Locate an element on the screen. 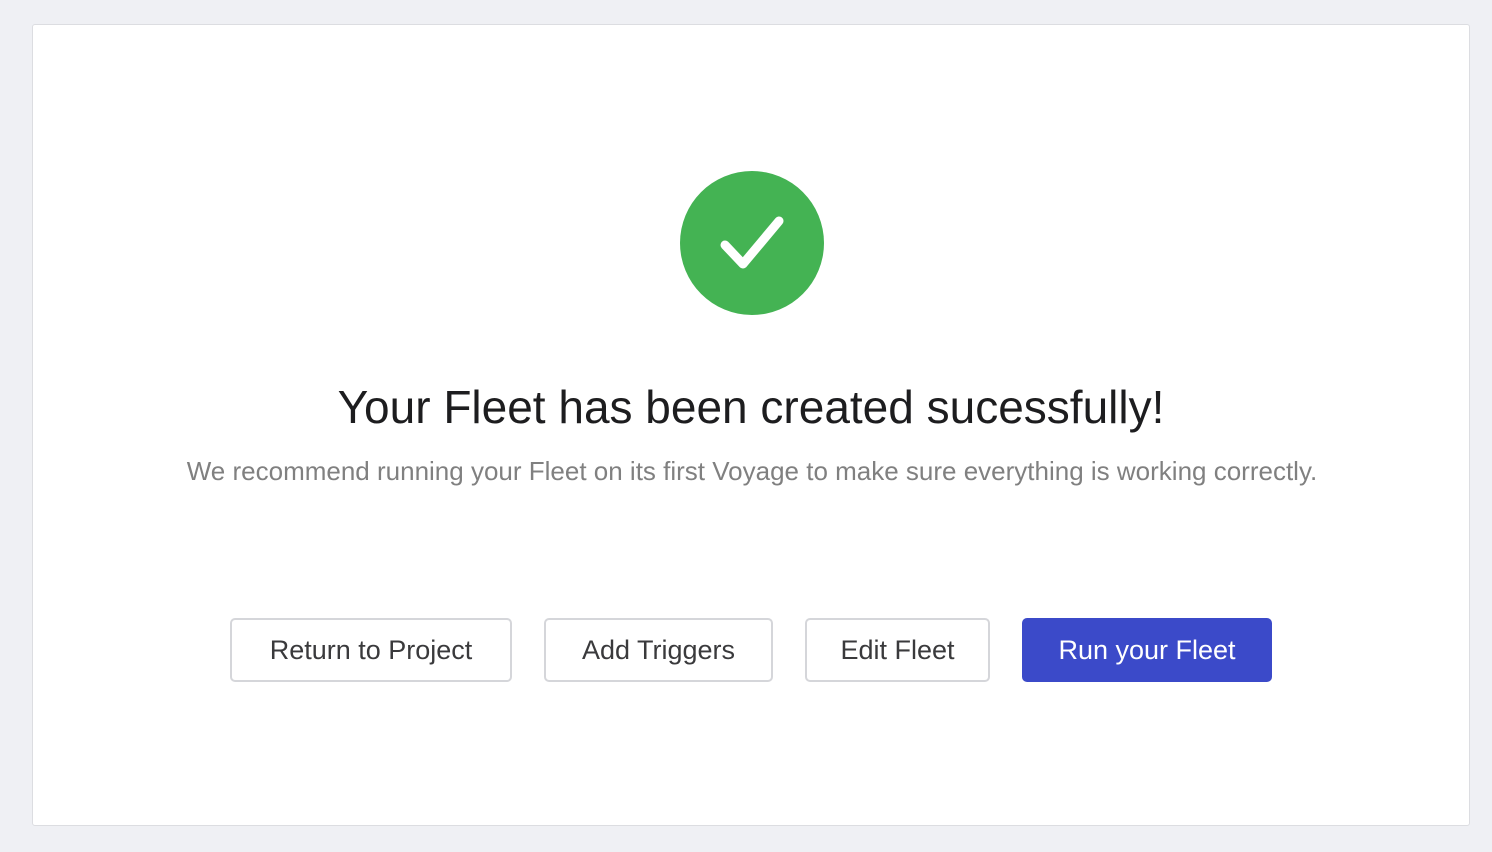 The width and height of the screenshot is (1492, 852). run-fleet-button: Run your Fleet is located at coordinates (1147, 650).